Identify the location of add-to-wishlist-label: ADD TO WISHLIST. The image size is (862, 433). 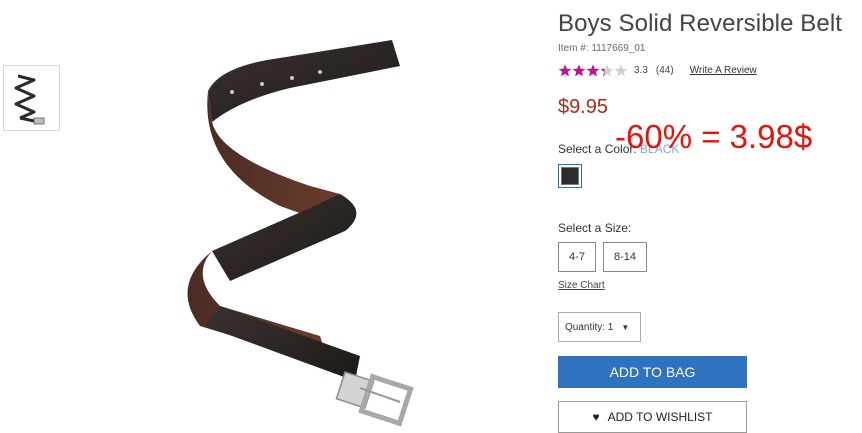
(660, 417).